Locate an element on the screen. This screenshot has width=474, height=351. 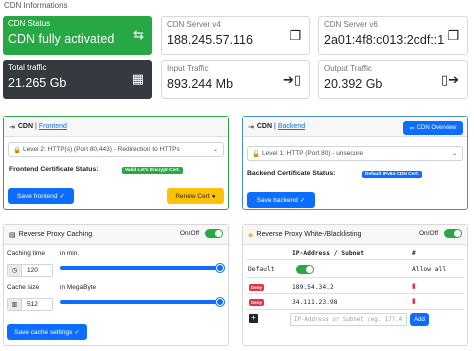
page-title: CDN Informations is located at coordinates (36, 5).